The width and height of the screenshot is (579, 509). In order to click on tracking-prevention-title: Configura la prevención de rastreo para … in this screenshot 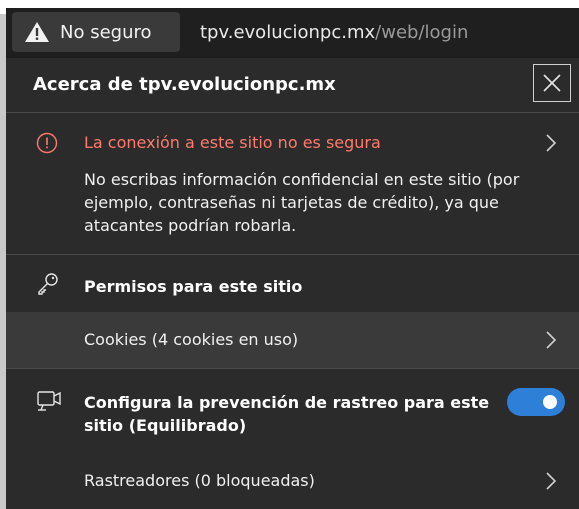, I will do `click(287, 414)`.